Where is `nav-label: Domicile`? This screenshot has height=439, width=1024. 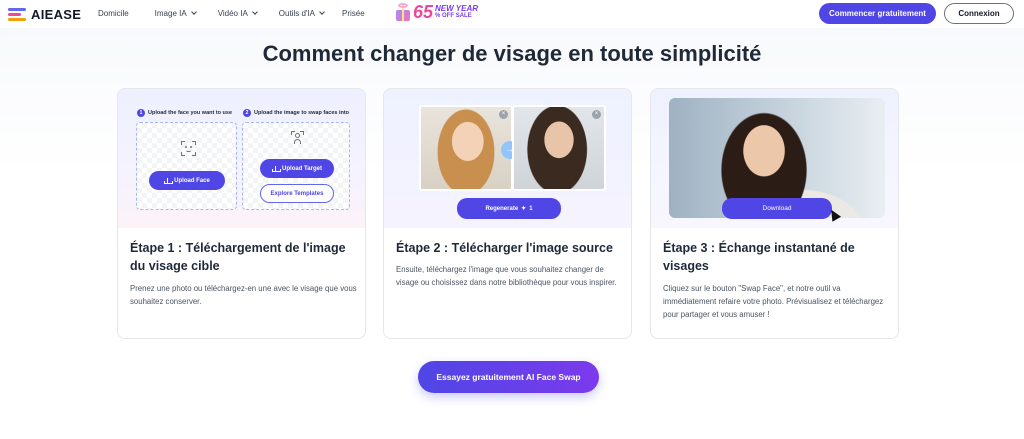 nav-label: Domicile is located at coordinates (113, 13).